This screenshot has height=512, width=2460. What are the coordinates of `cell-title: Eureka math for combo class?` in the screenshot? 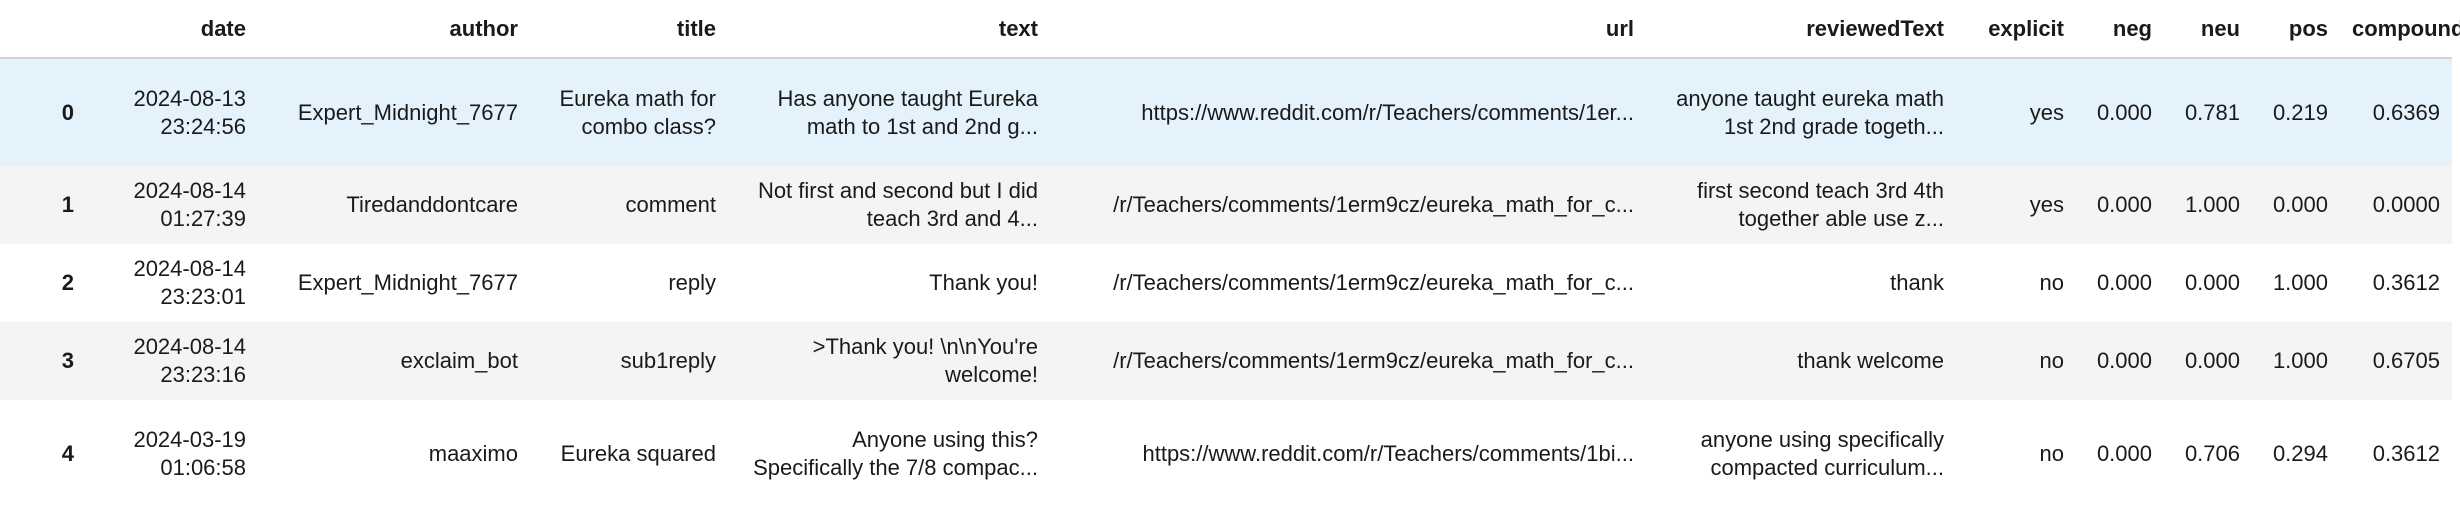 It's located at (637, 112).